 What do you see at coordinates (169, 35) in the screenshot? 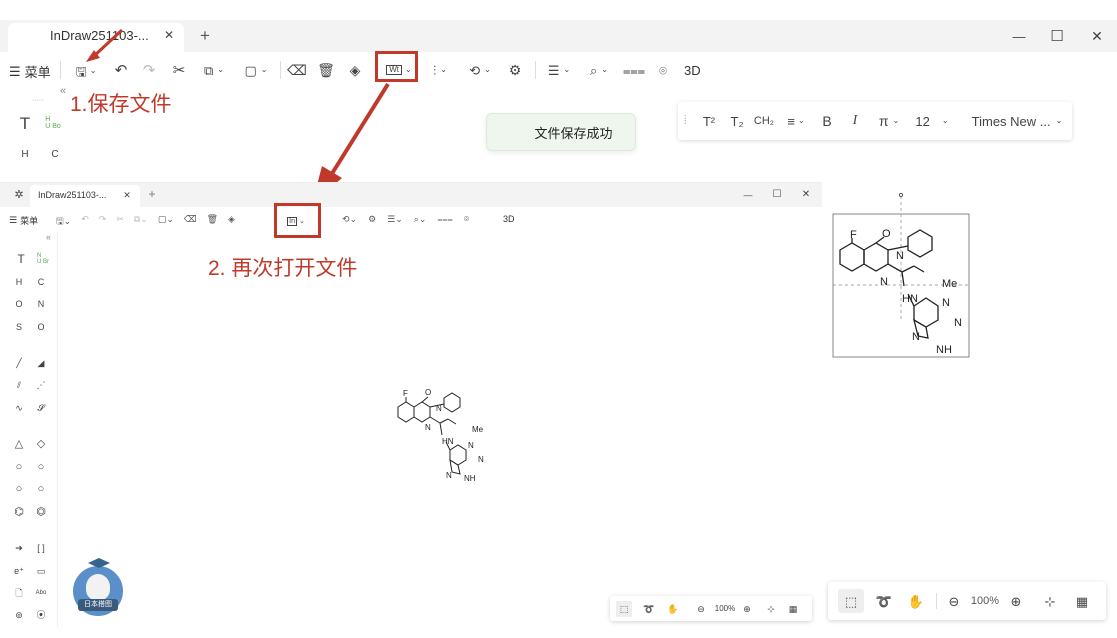
I see `tab-close-icon: ✕` at bounding box center [169, 35].